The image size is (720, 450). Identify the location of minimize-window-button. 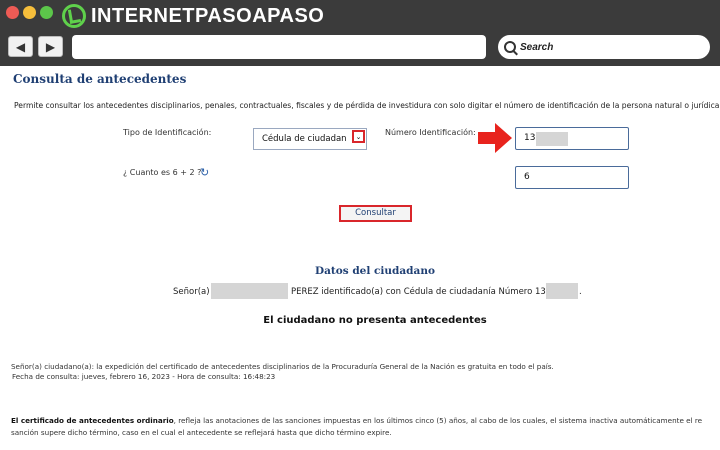
(29, 12).